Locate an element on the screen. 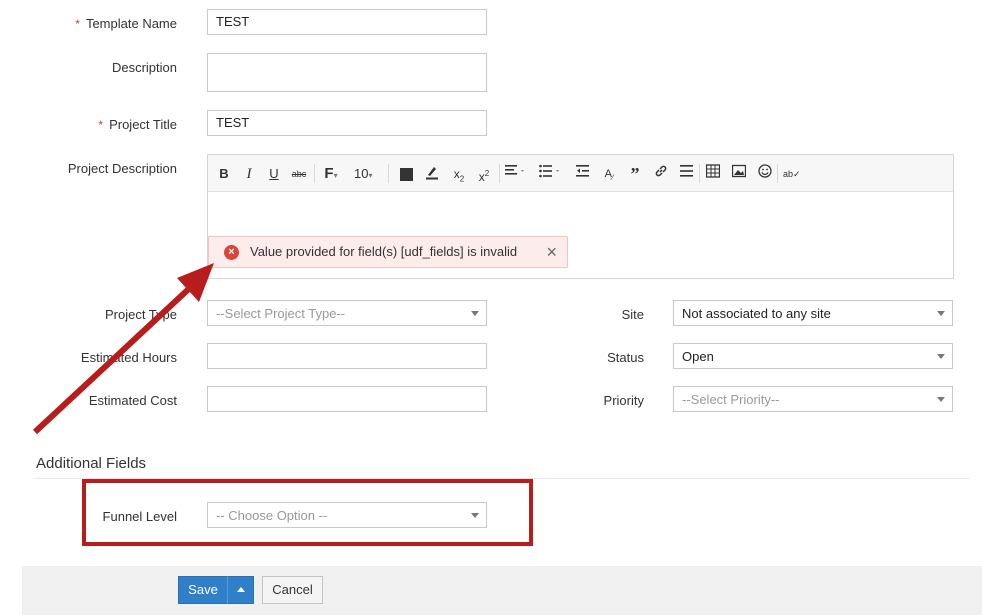 The width and height of the screenshot is (982, 615). caret-up-icon is located at coordinates (241, 589).